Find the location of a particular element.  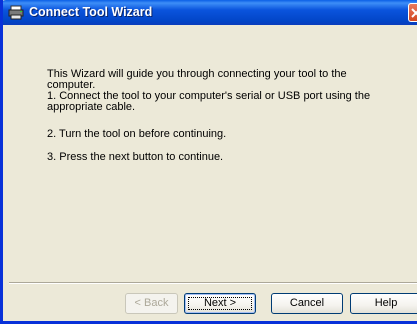

window-title: Connect Tool Wizard is located at coordinates (91, 12).